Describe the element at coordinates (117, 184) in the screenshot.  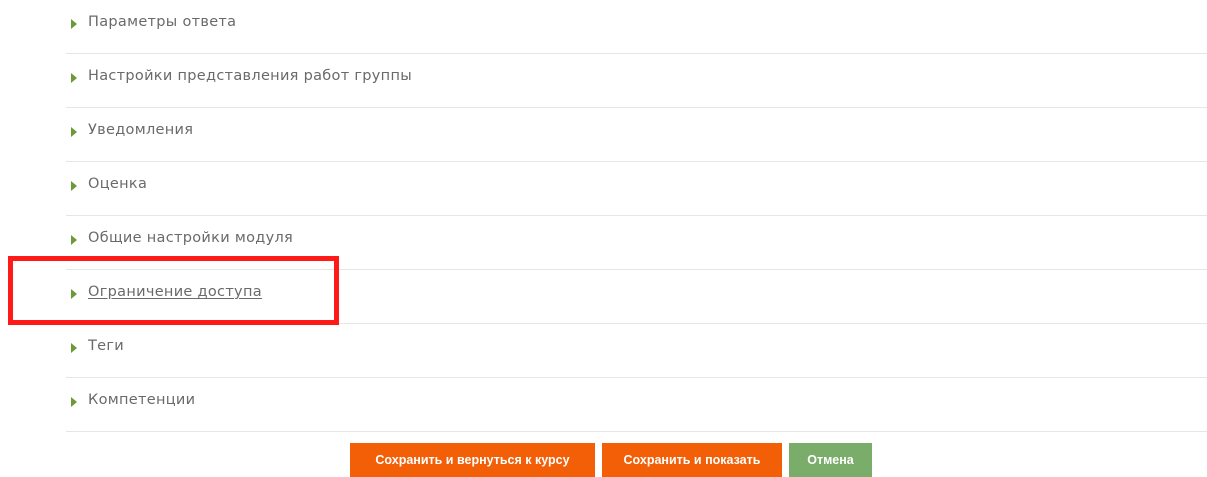
I see `section-label: Оценка` at that location.